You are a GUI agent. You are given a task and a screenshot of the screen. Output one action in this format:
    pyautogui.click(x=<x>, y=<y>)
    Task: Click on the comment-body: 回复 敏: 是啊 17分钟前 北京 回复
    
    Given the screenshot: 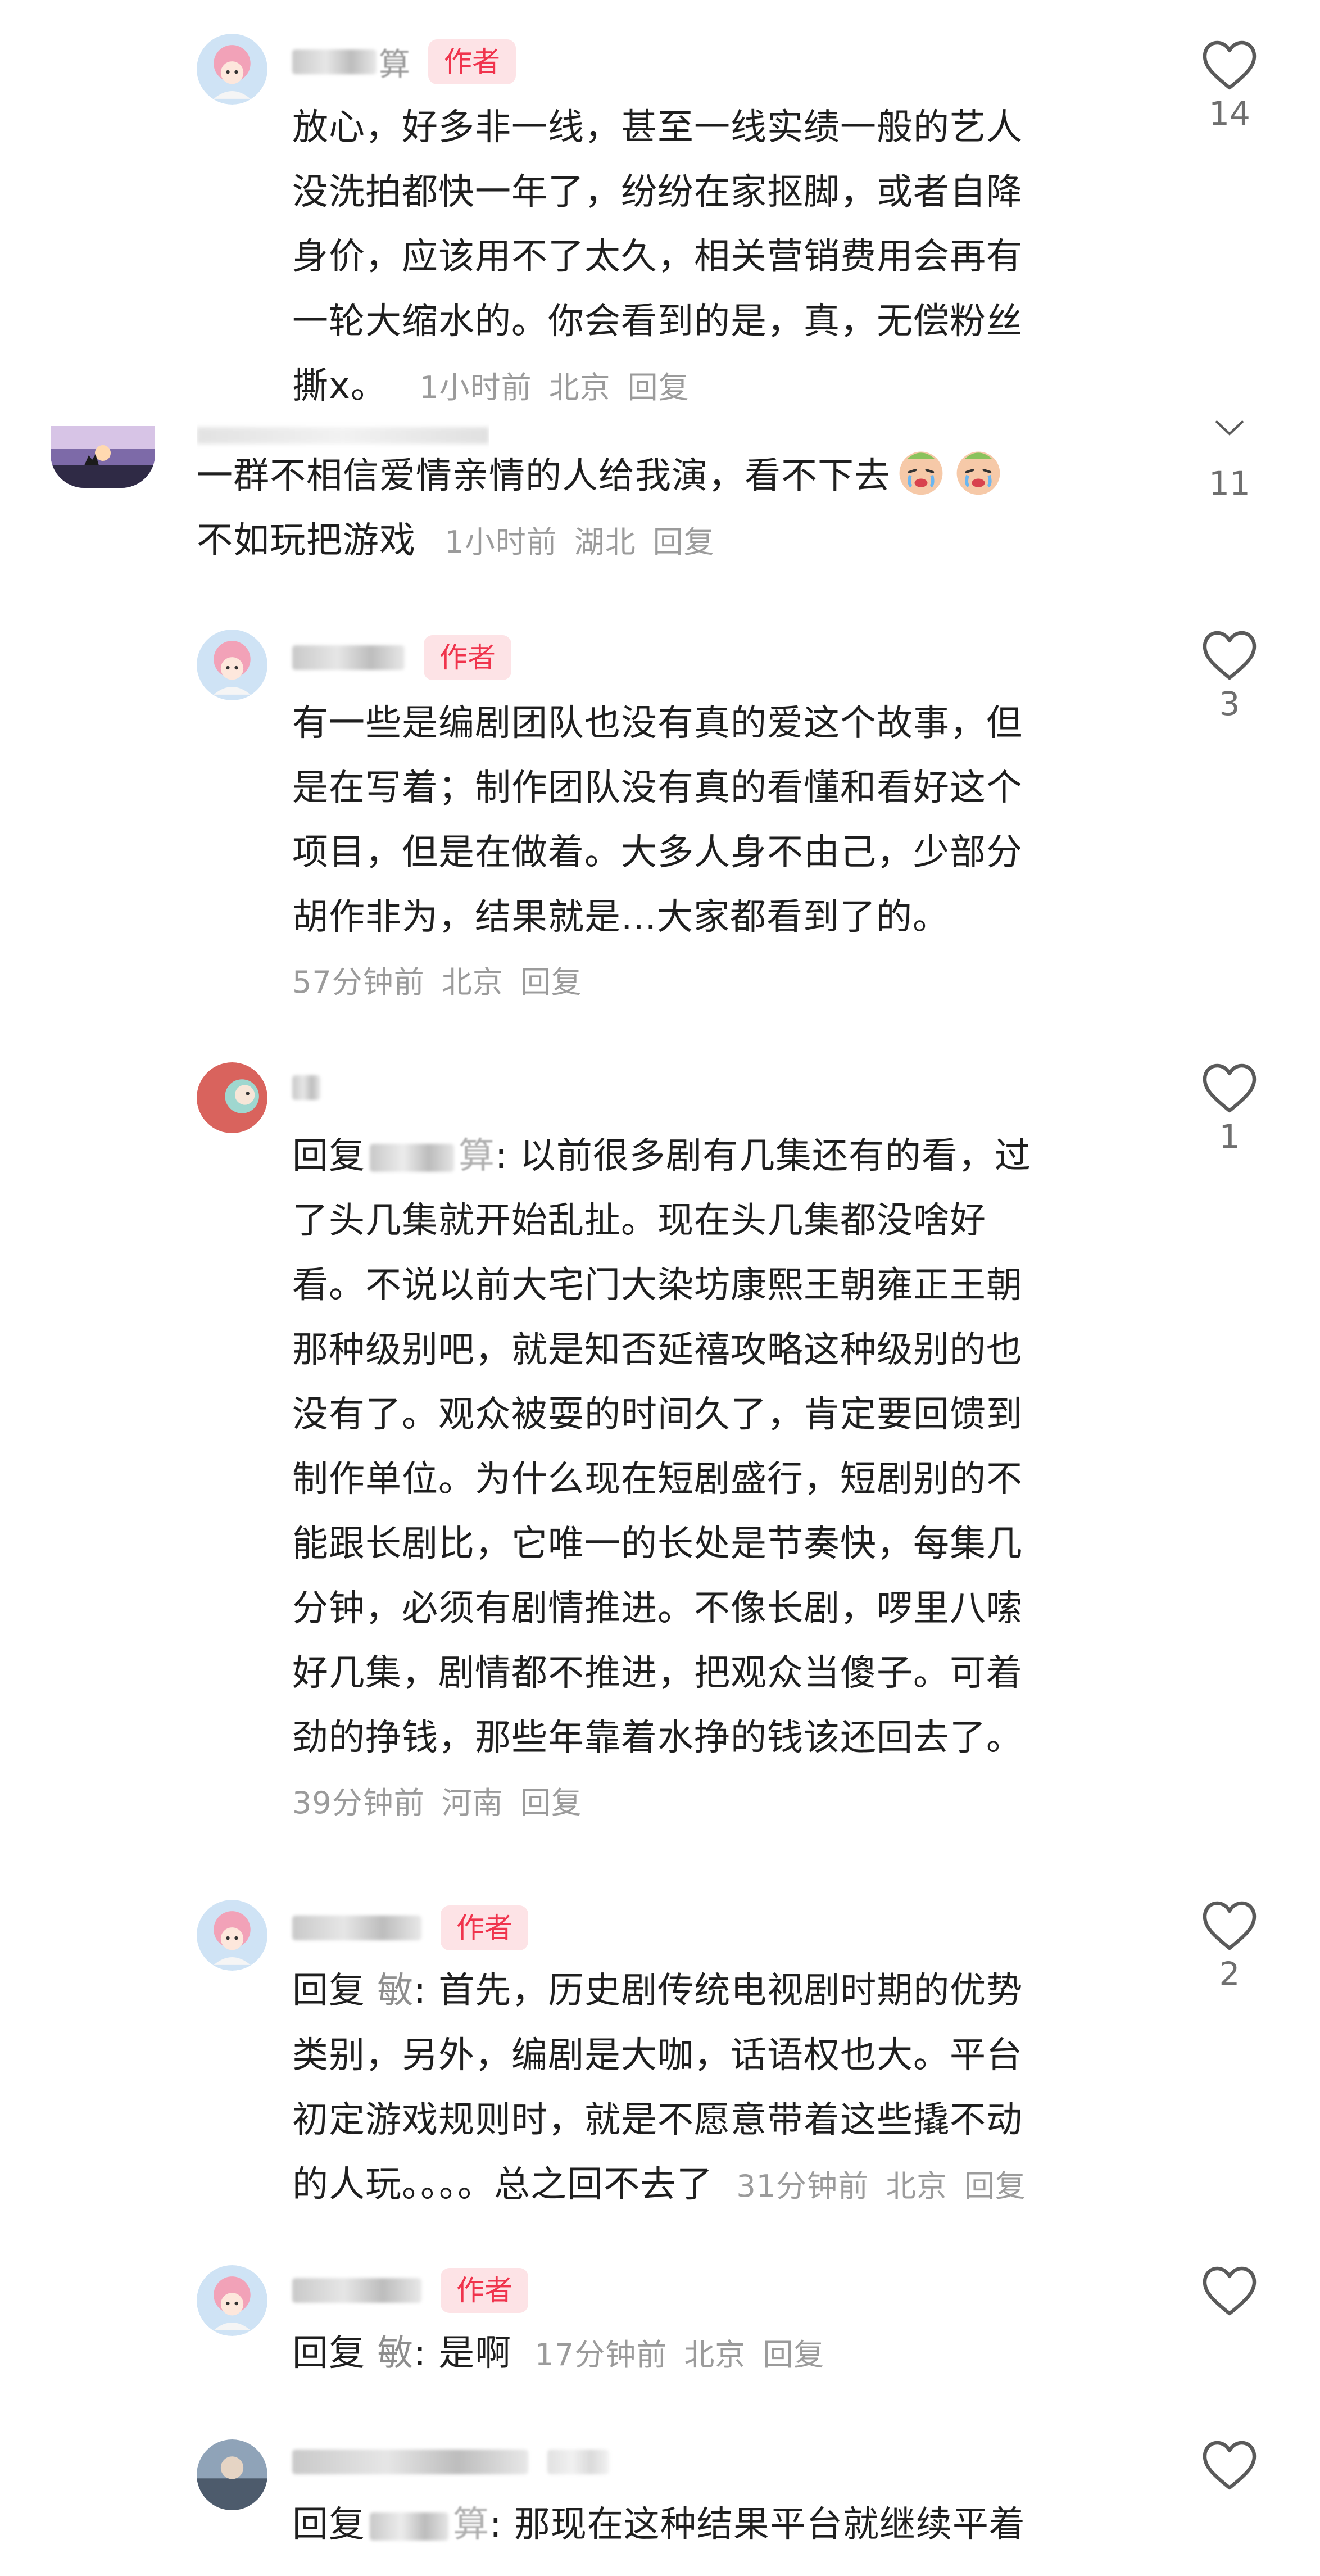 What is the action you would take?
    pyautogui.click(x=566, y=2354)
    